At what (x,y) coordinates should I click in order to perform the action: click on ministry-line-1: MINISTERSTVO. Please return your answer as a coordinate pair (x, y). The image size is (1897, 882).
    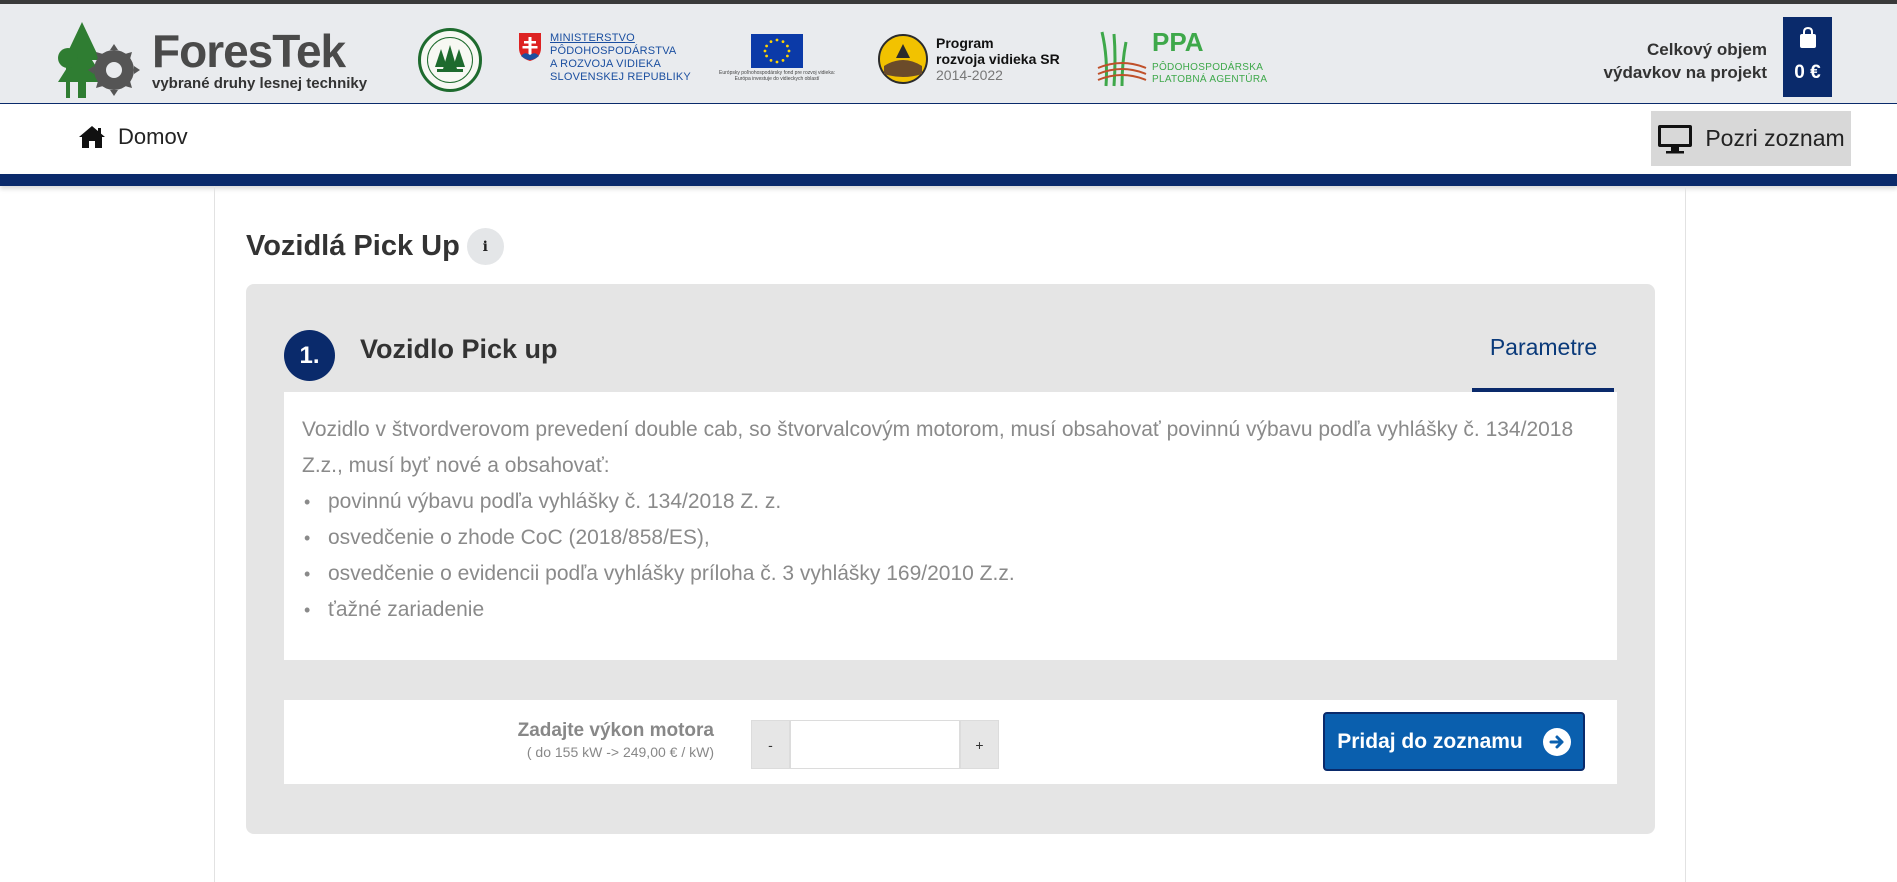
    Looking at the image, I should click on (592, 38).